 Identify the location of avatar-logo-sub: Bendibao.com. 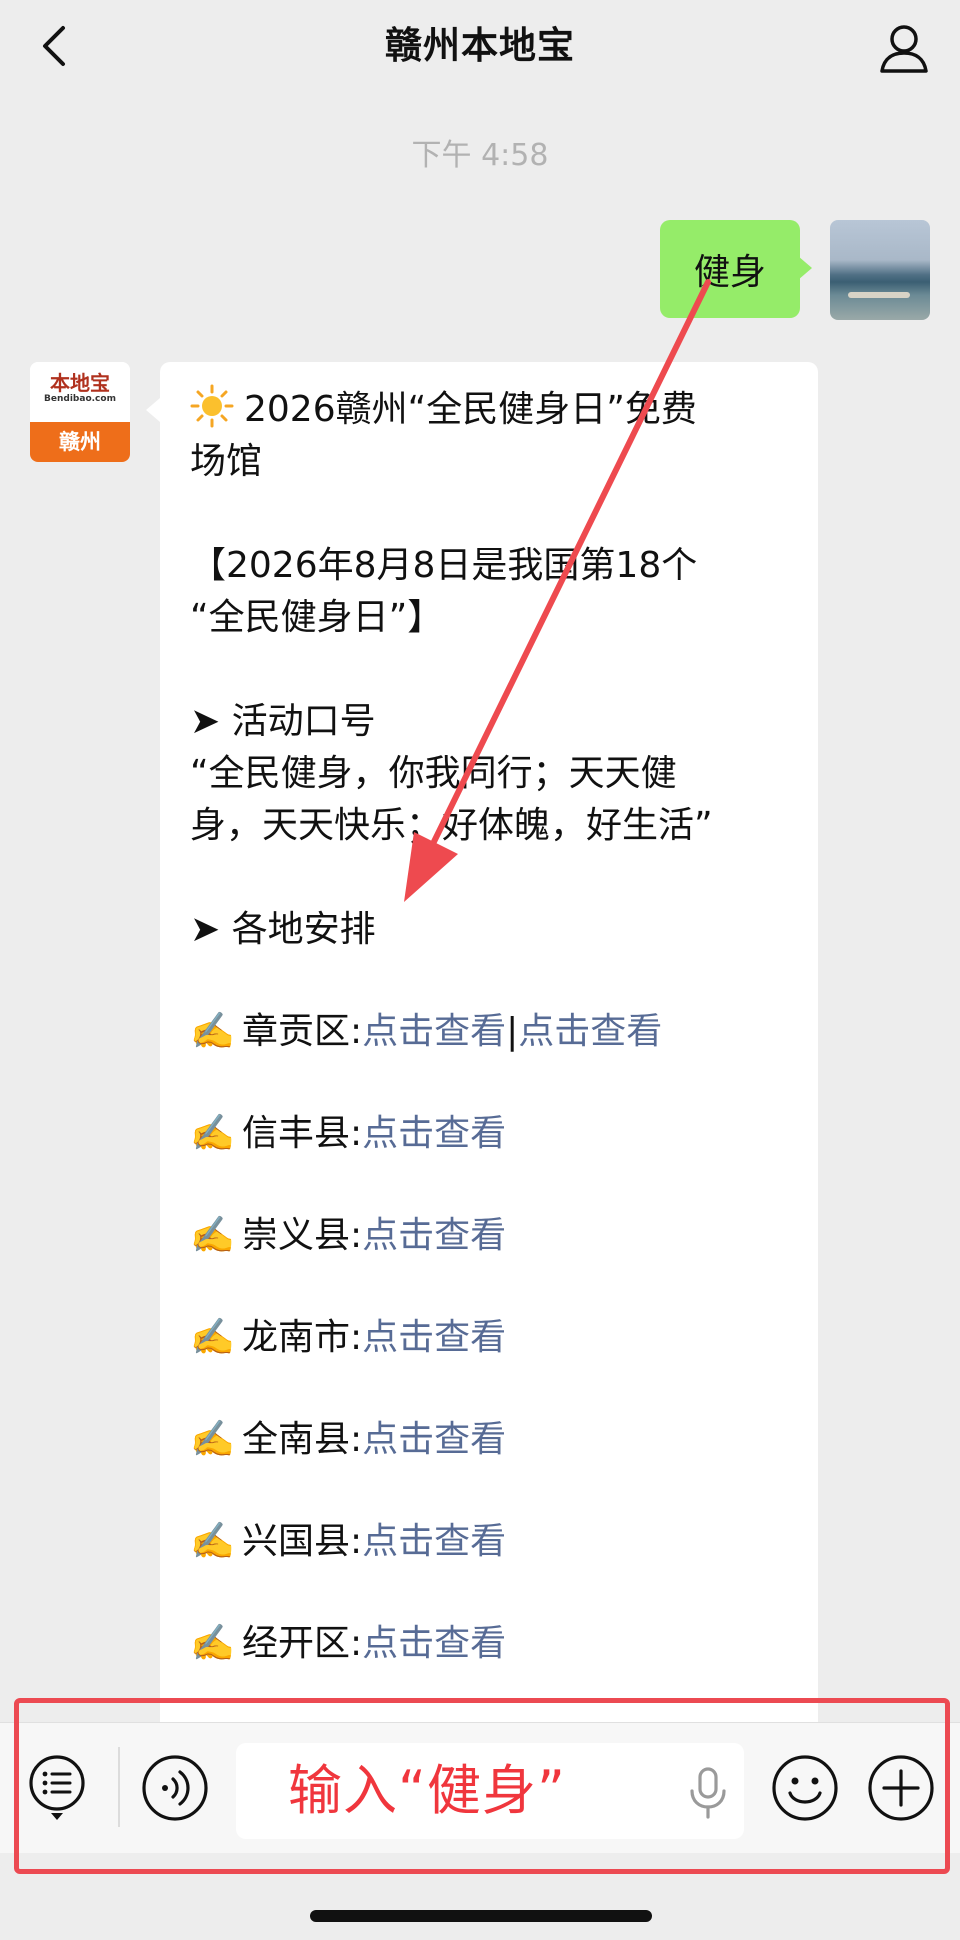
(80, 399).